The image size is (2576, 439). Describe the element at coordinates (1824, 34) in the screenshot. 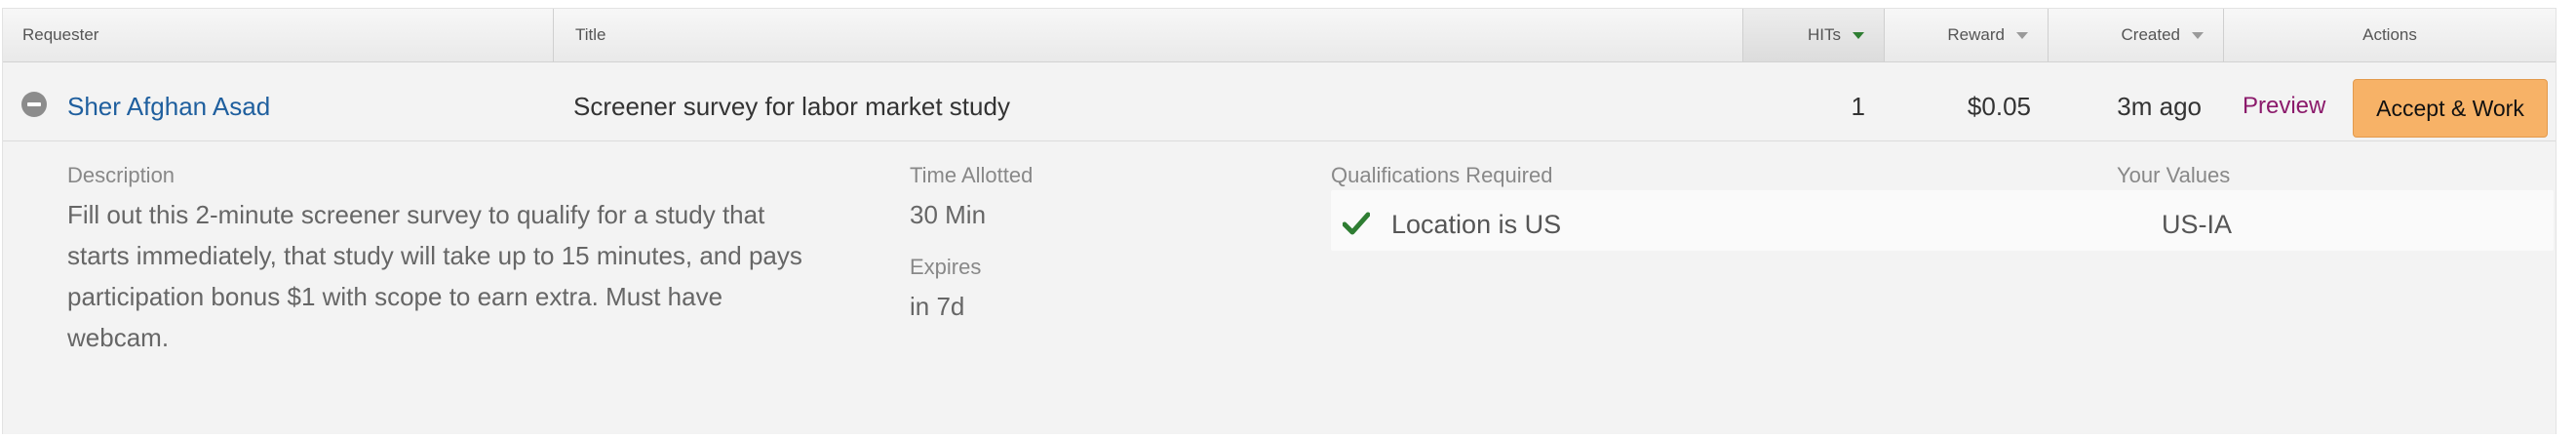

I see `column-header-hits-label: HITs` at that location.